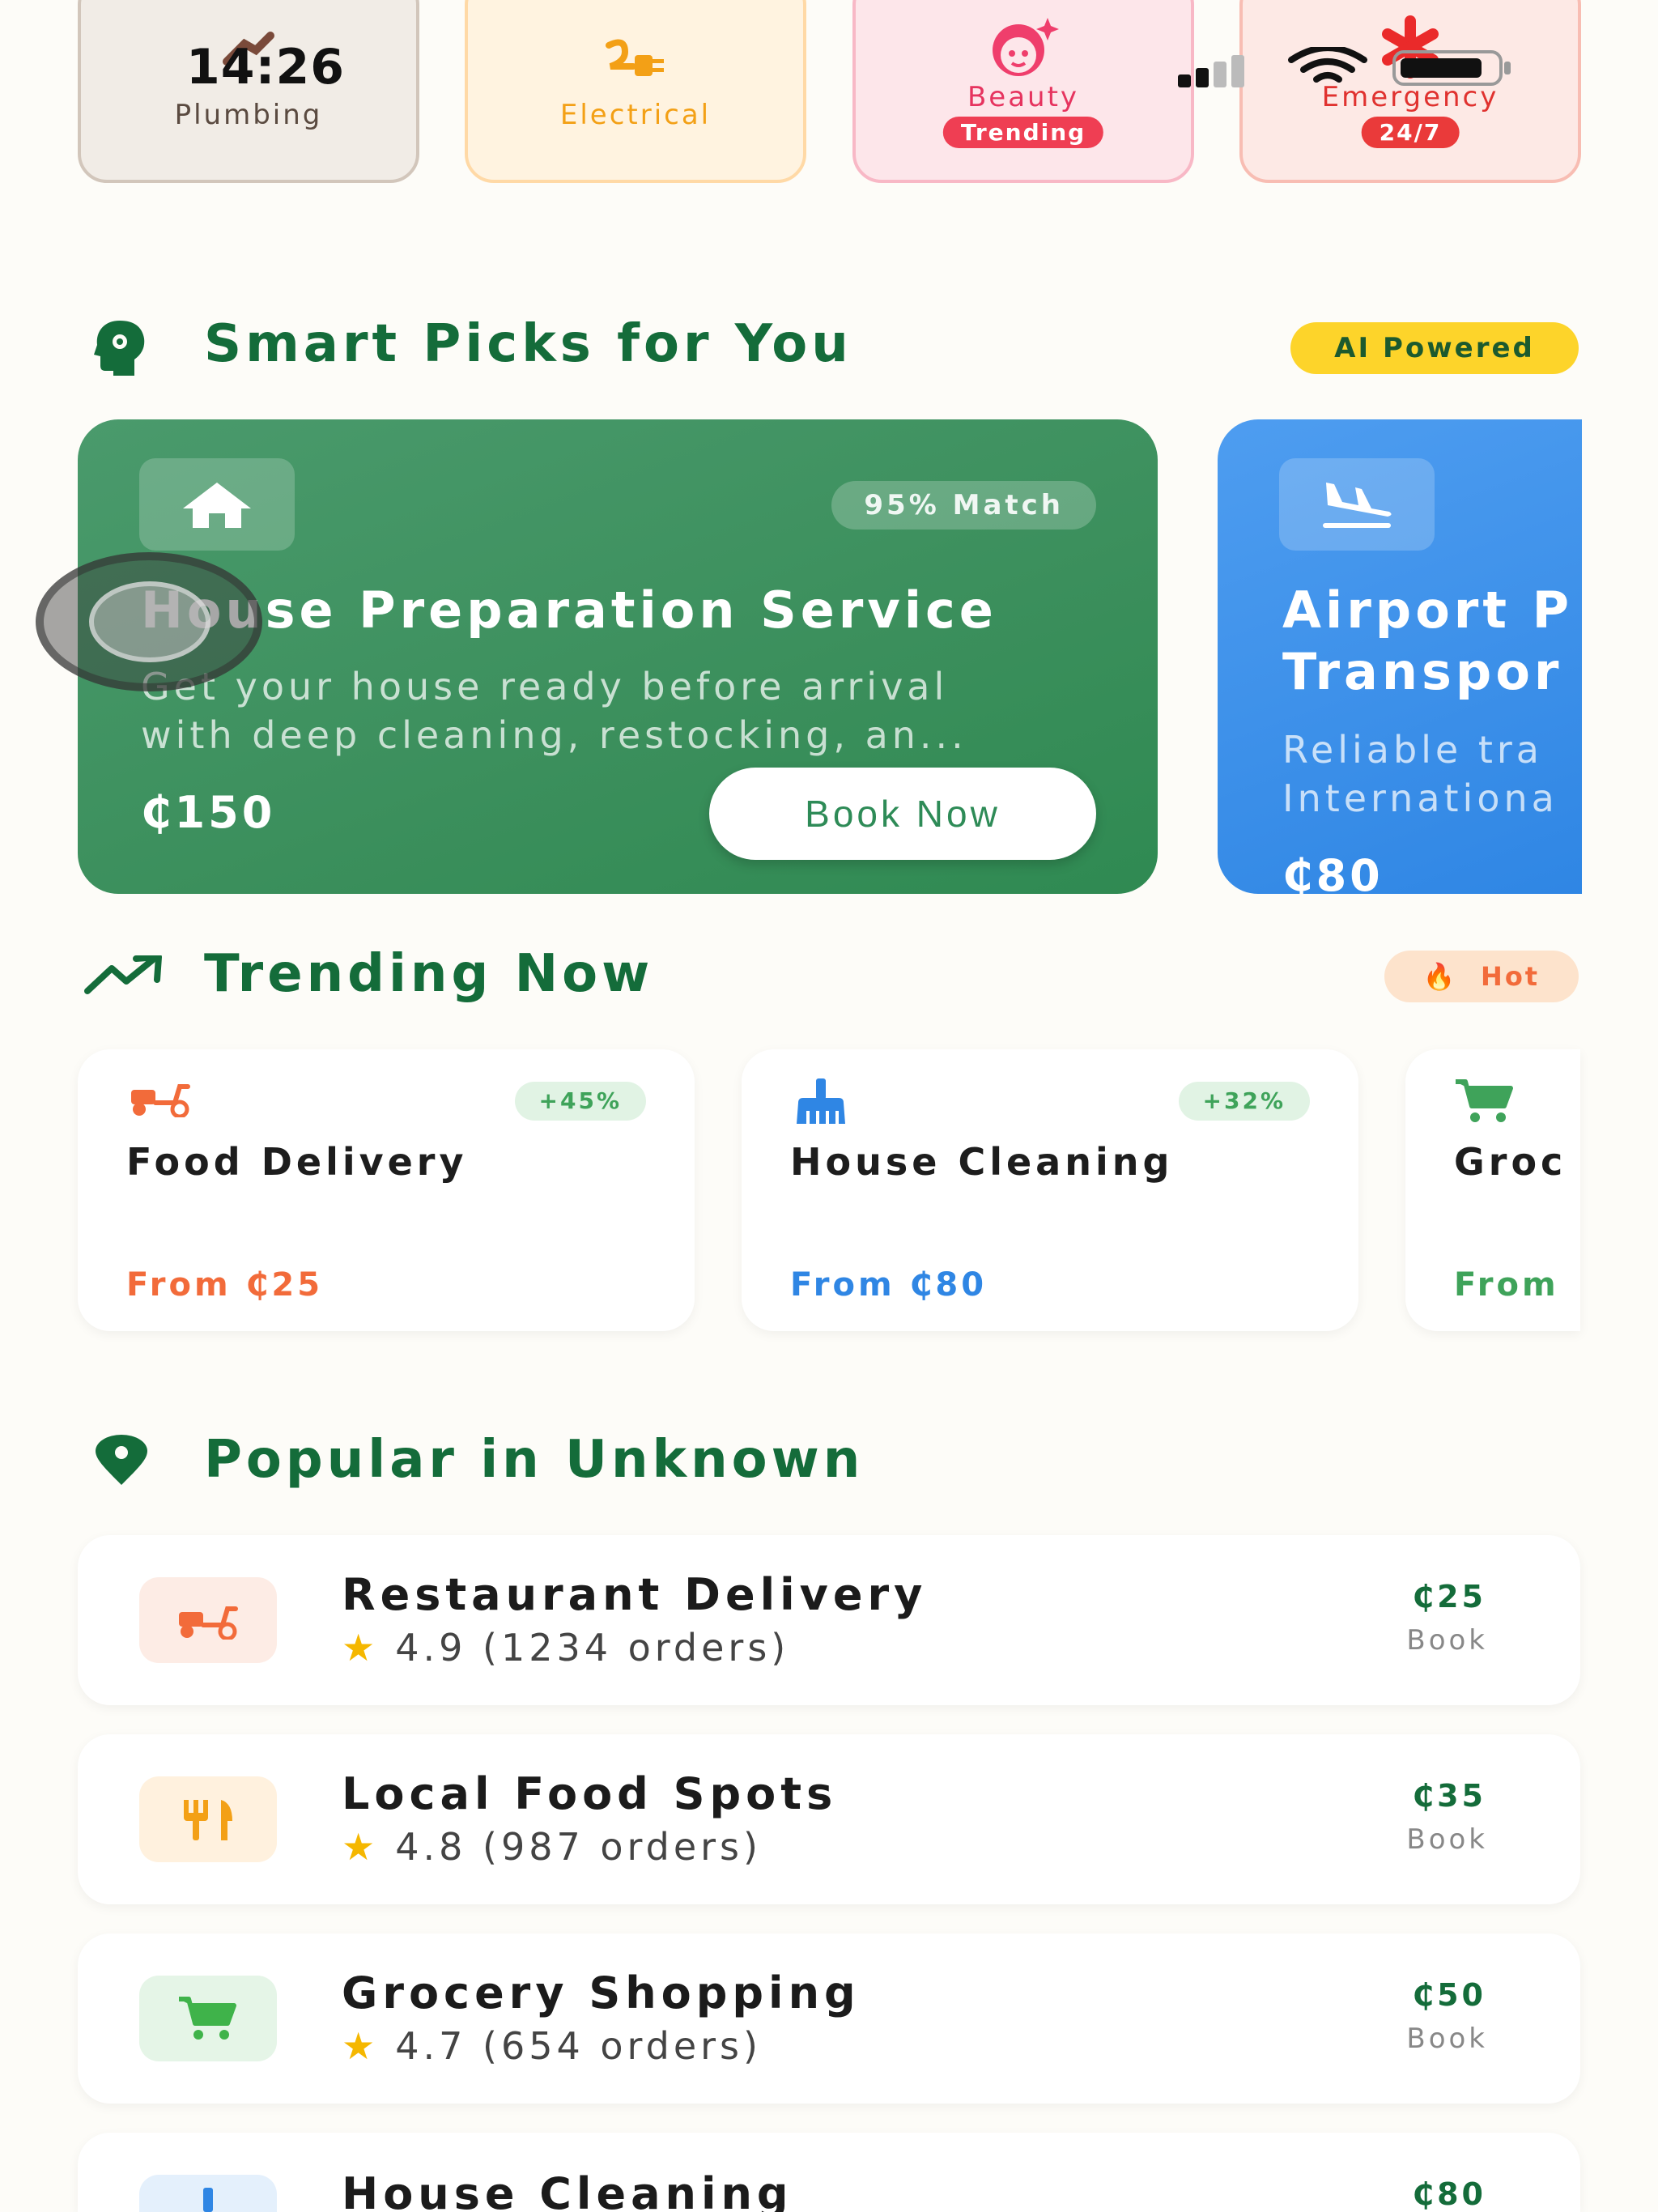 This screenshot has width=1658, height=2212. I want to click on category-label: Electrical, so click(635, 115).